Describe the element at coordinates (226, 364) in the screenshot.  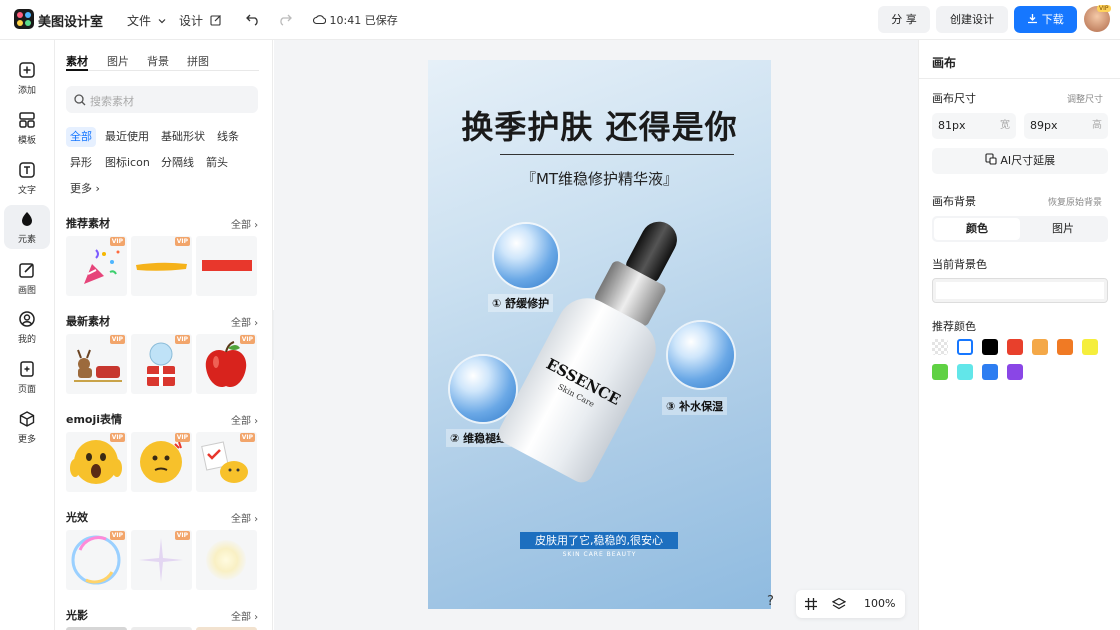
I see `asset-red-apple: VIP` at that location.